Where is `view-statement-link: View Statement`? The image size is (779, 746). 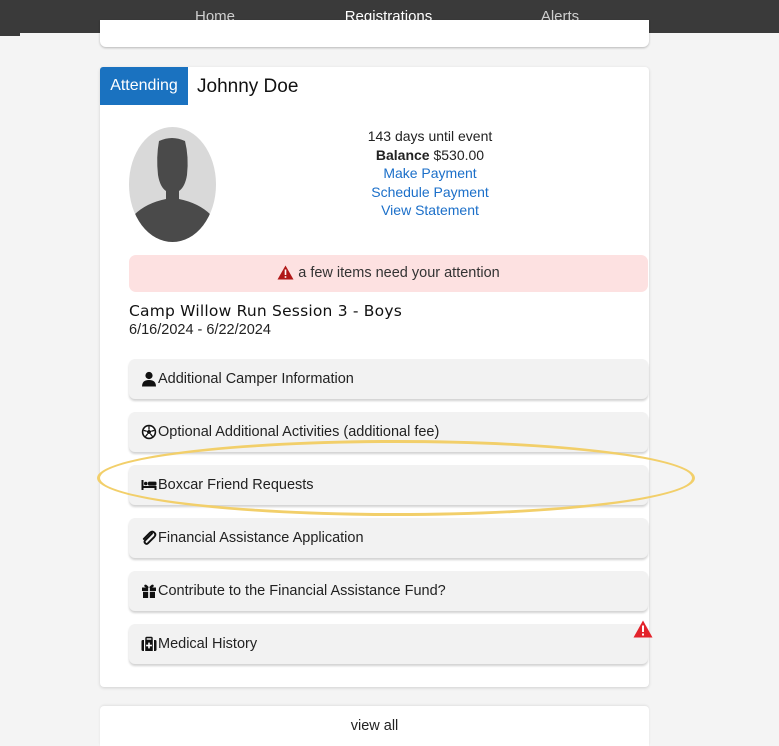 view-statement-link: View Statement is located at coordinates (430, 210).